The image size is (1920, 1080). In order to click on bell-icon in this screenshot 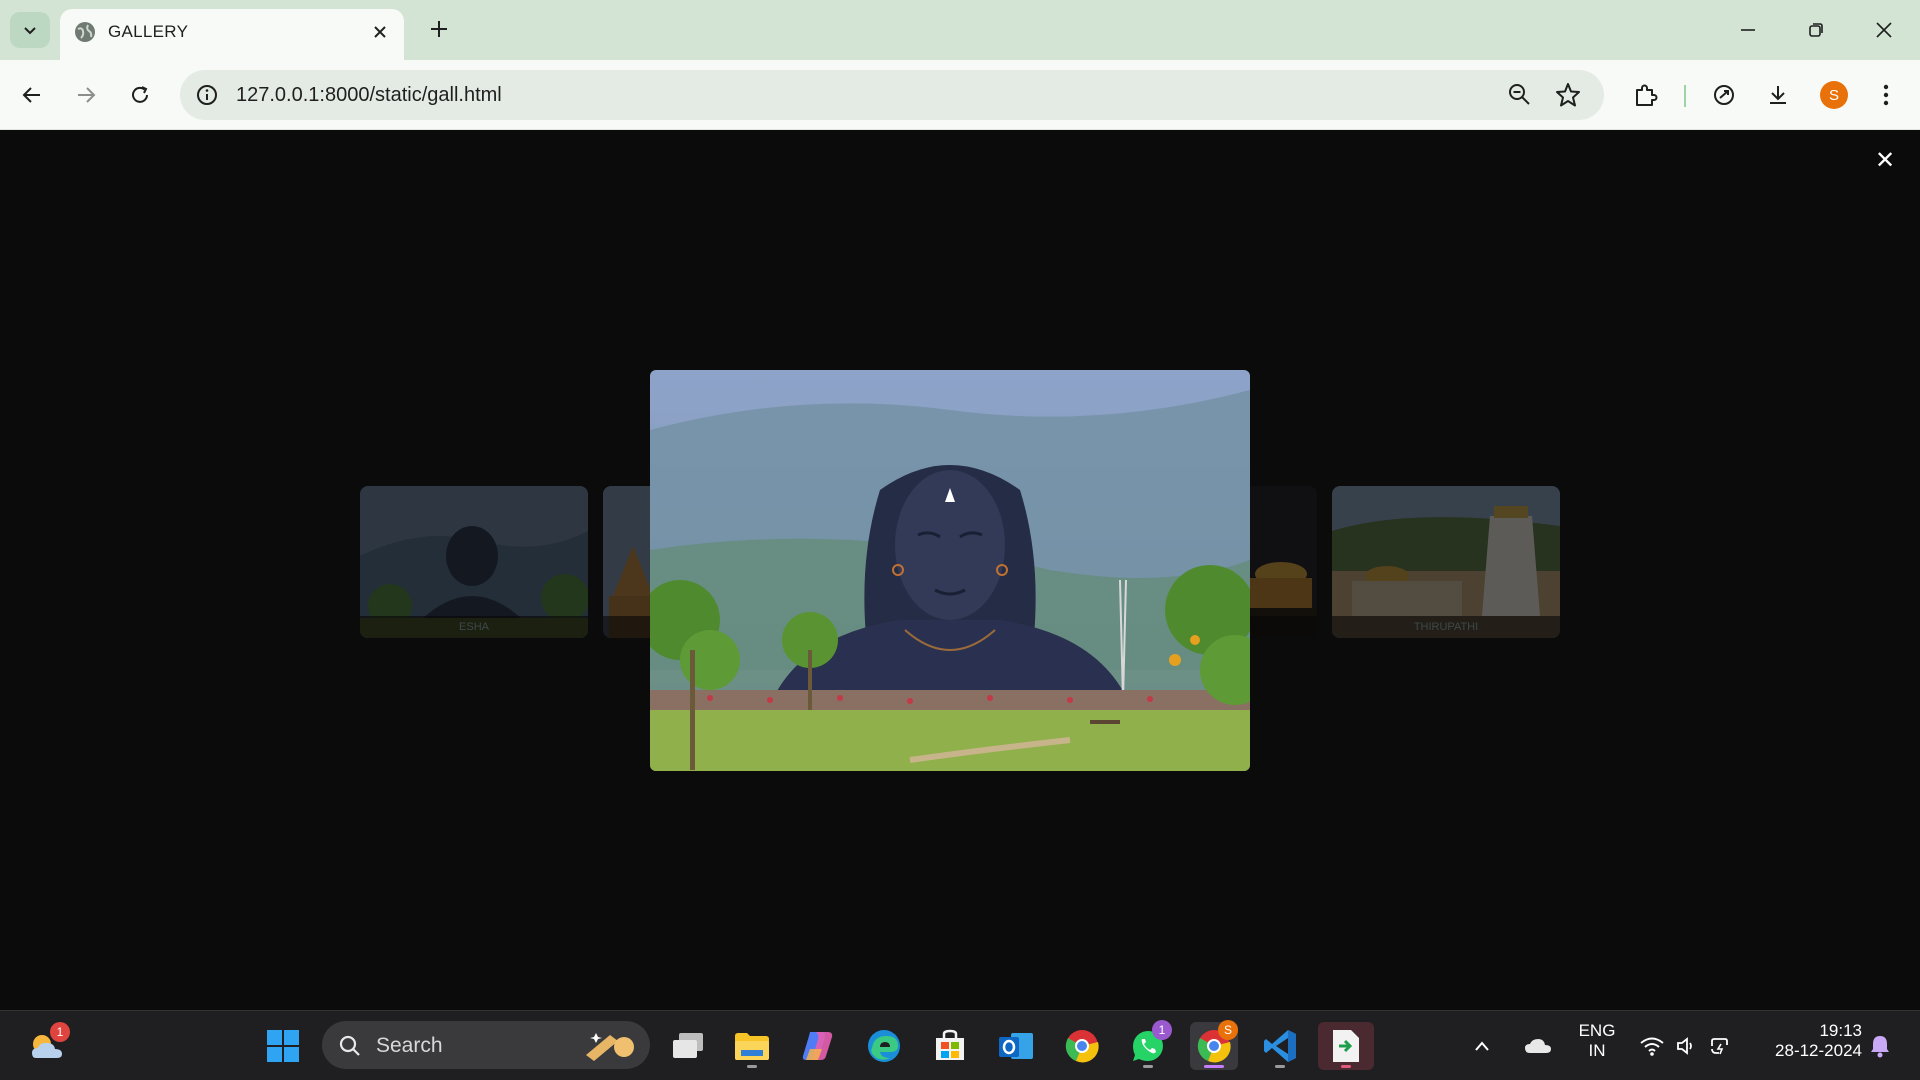, I will do `click(1880, 1047)`.